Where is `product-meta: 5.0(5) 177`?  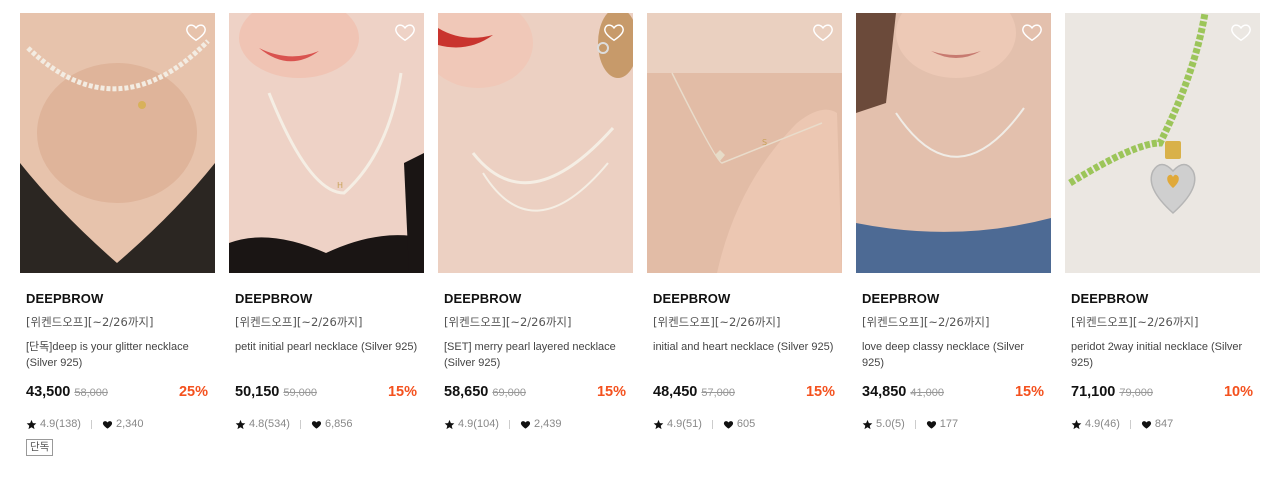
product-meta: 5.0(5) 177 is located at coordinates (953, 424).